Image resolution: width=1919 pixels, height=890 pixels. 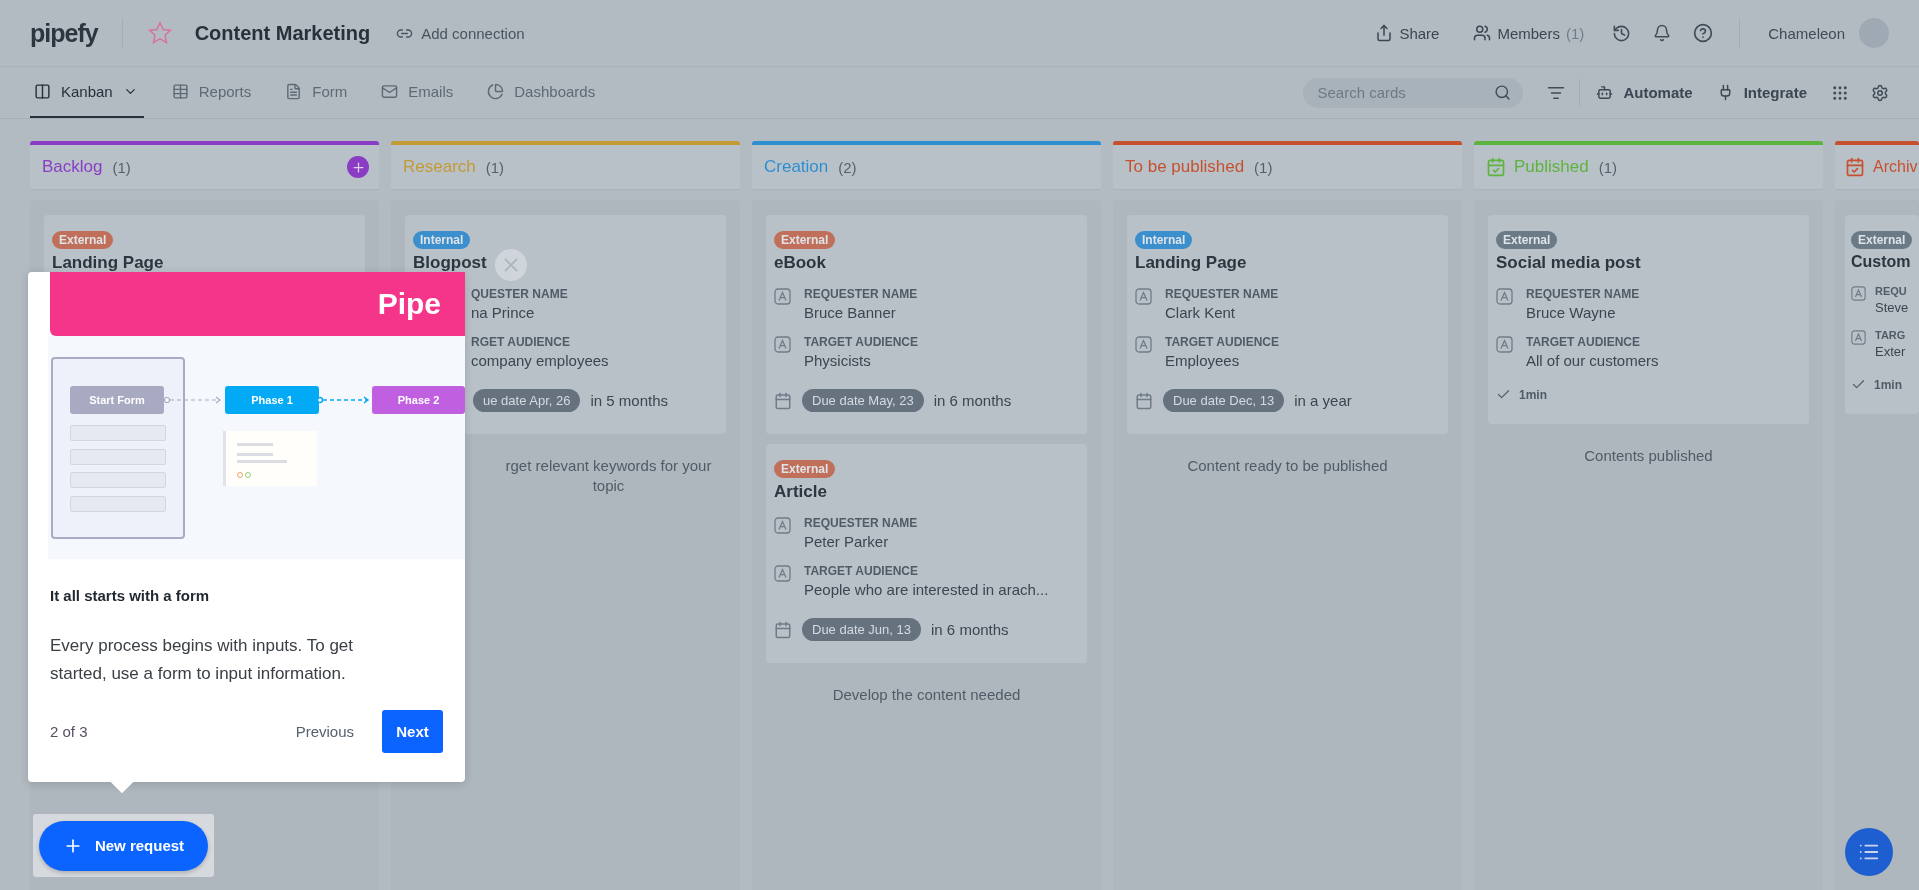 I want to click on help-icon, so click(x=1703, y=33).